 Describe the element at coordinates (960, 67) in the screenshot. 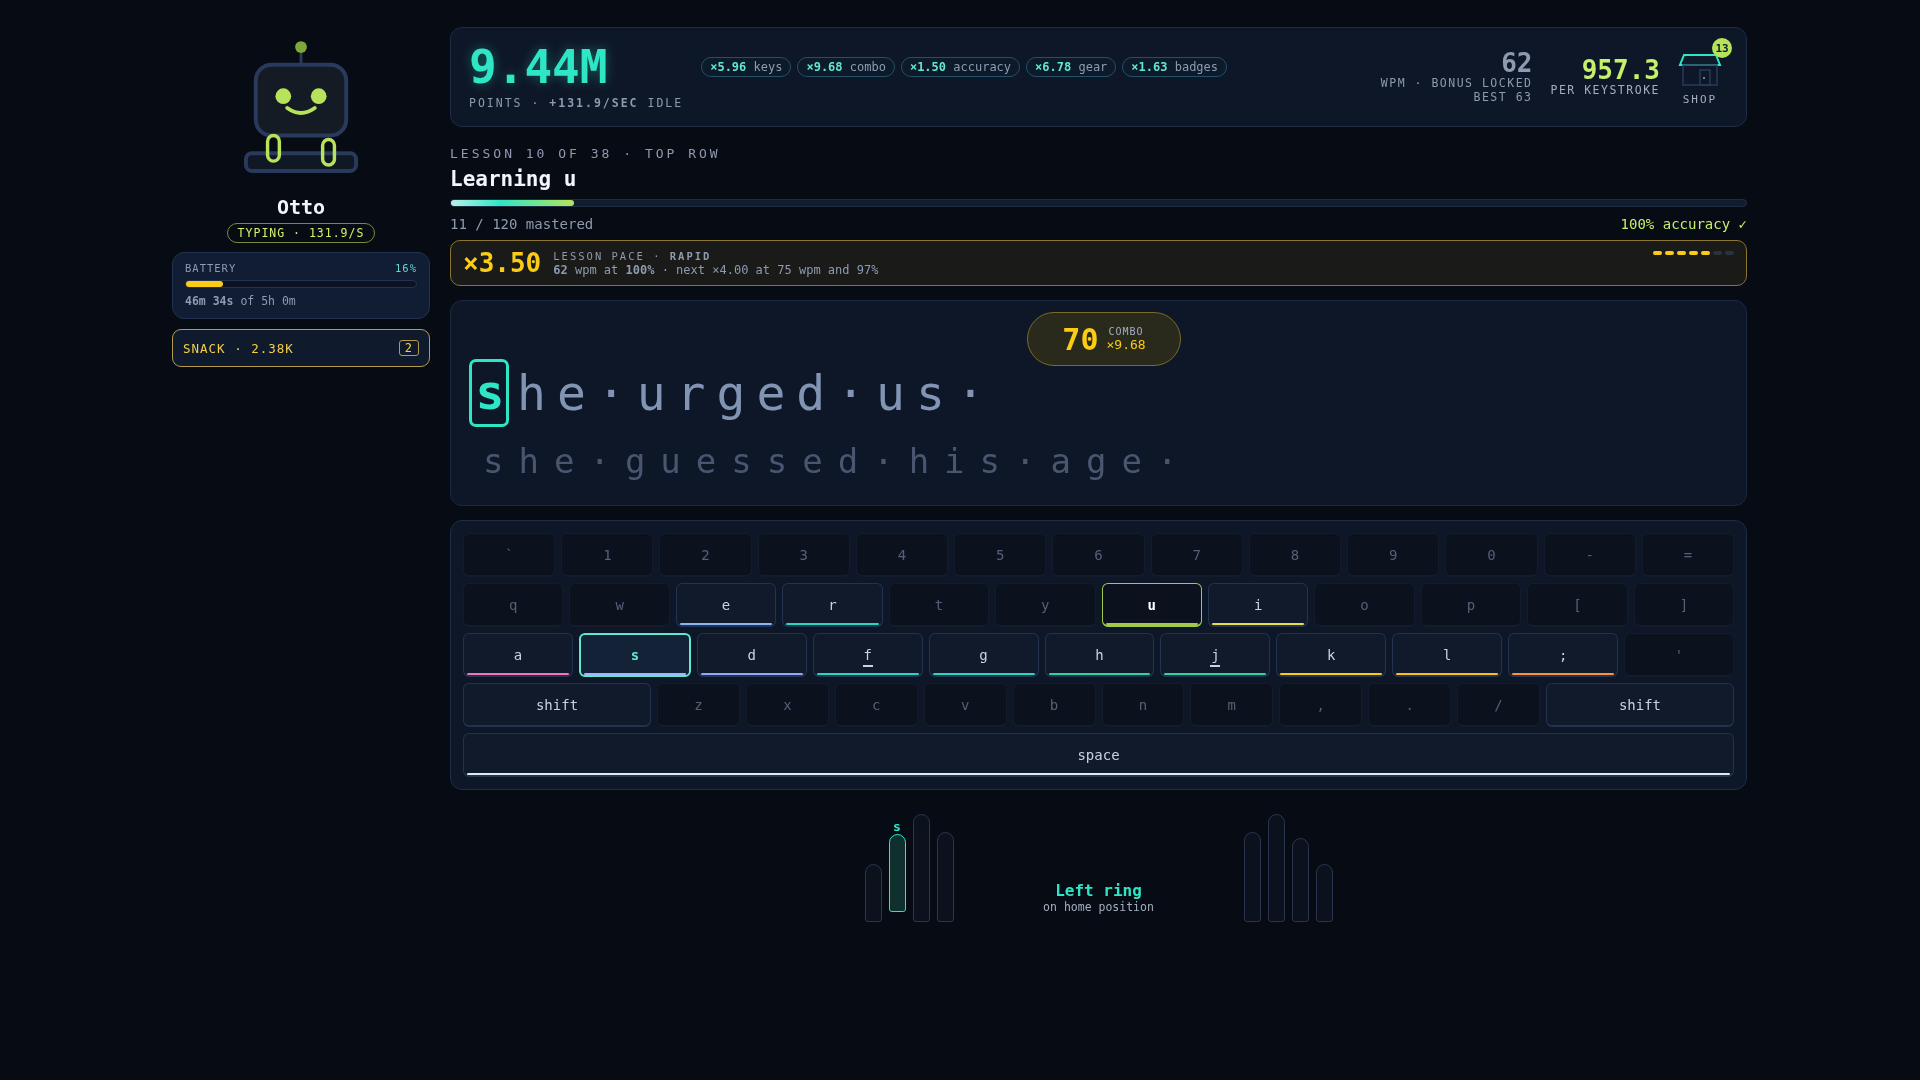

I see `multiplier-chip: ×1.50 accuracy` at that location.